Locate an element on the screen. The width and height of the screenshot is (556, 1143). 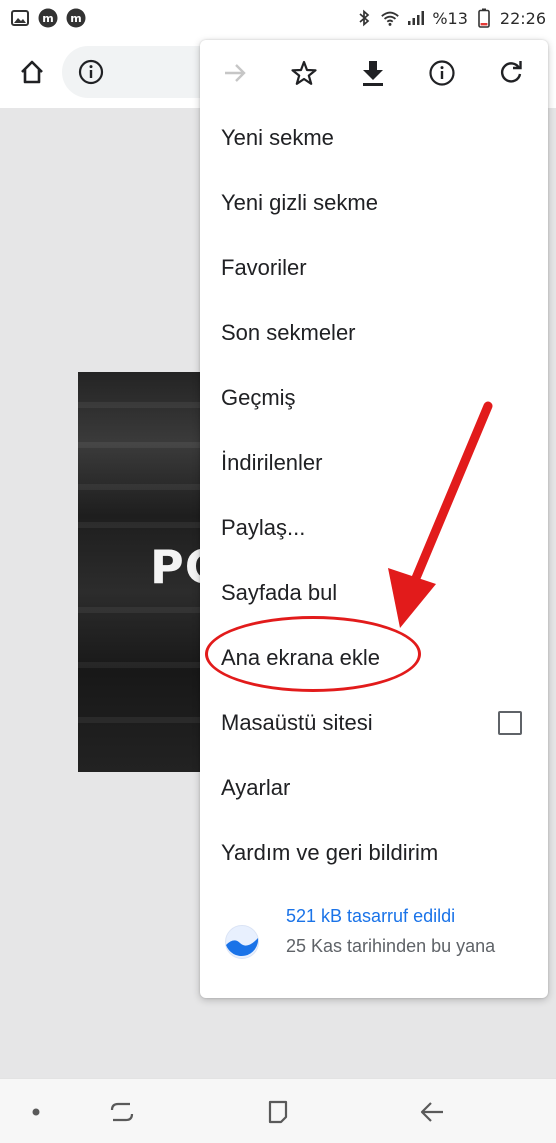
wifi-icon is located at coordinates (390, 18).